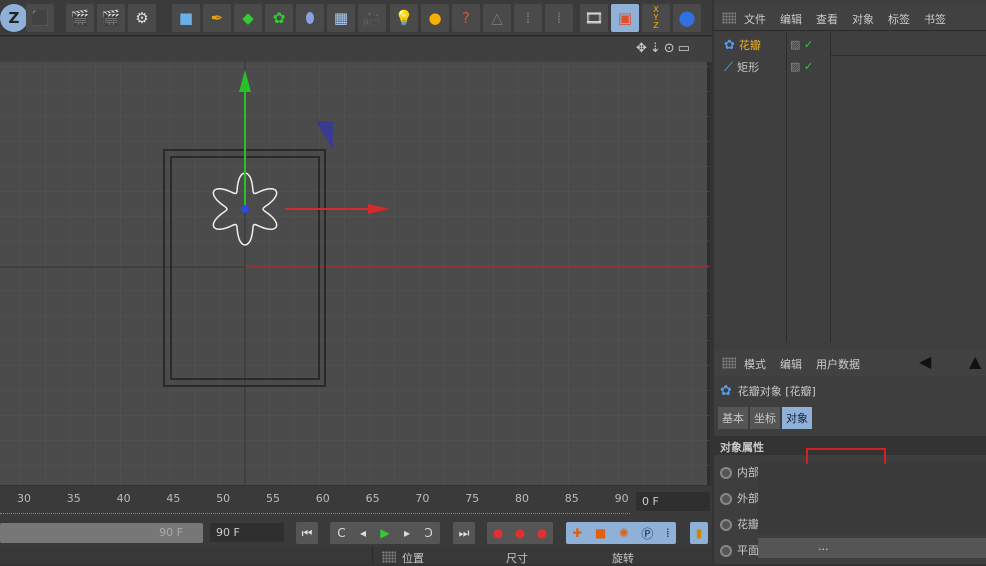  I want to click on attribute-row: 平面, so click(739, 550).